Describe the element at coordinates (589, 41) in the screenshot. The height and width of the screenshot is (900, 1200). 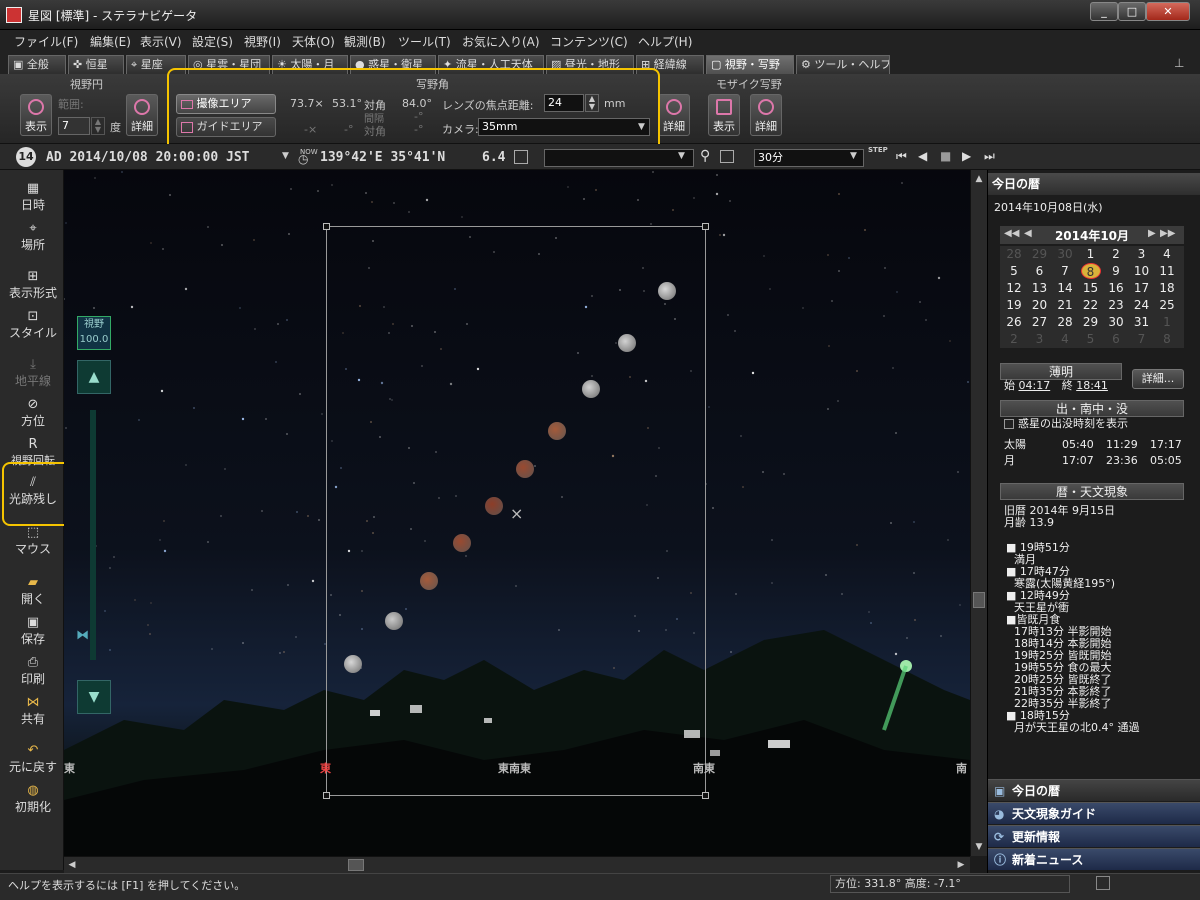
I see `menu-contents: コンテンツ(C)` at that location.